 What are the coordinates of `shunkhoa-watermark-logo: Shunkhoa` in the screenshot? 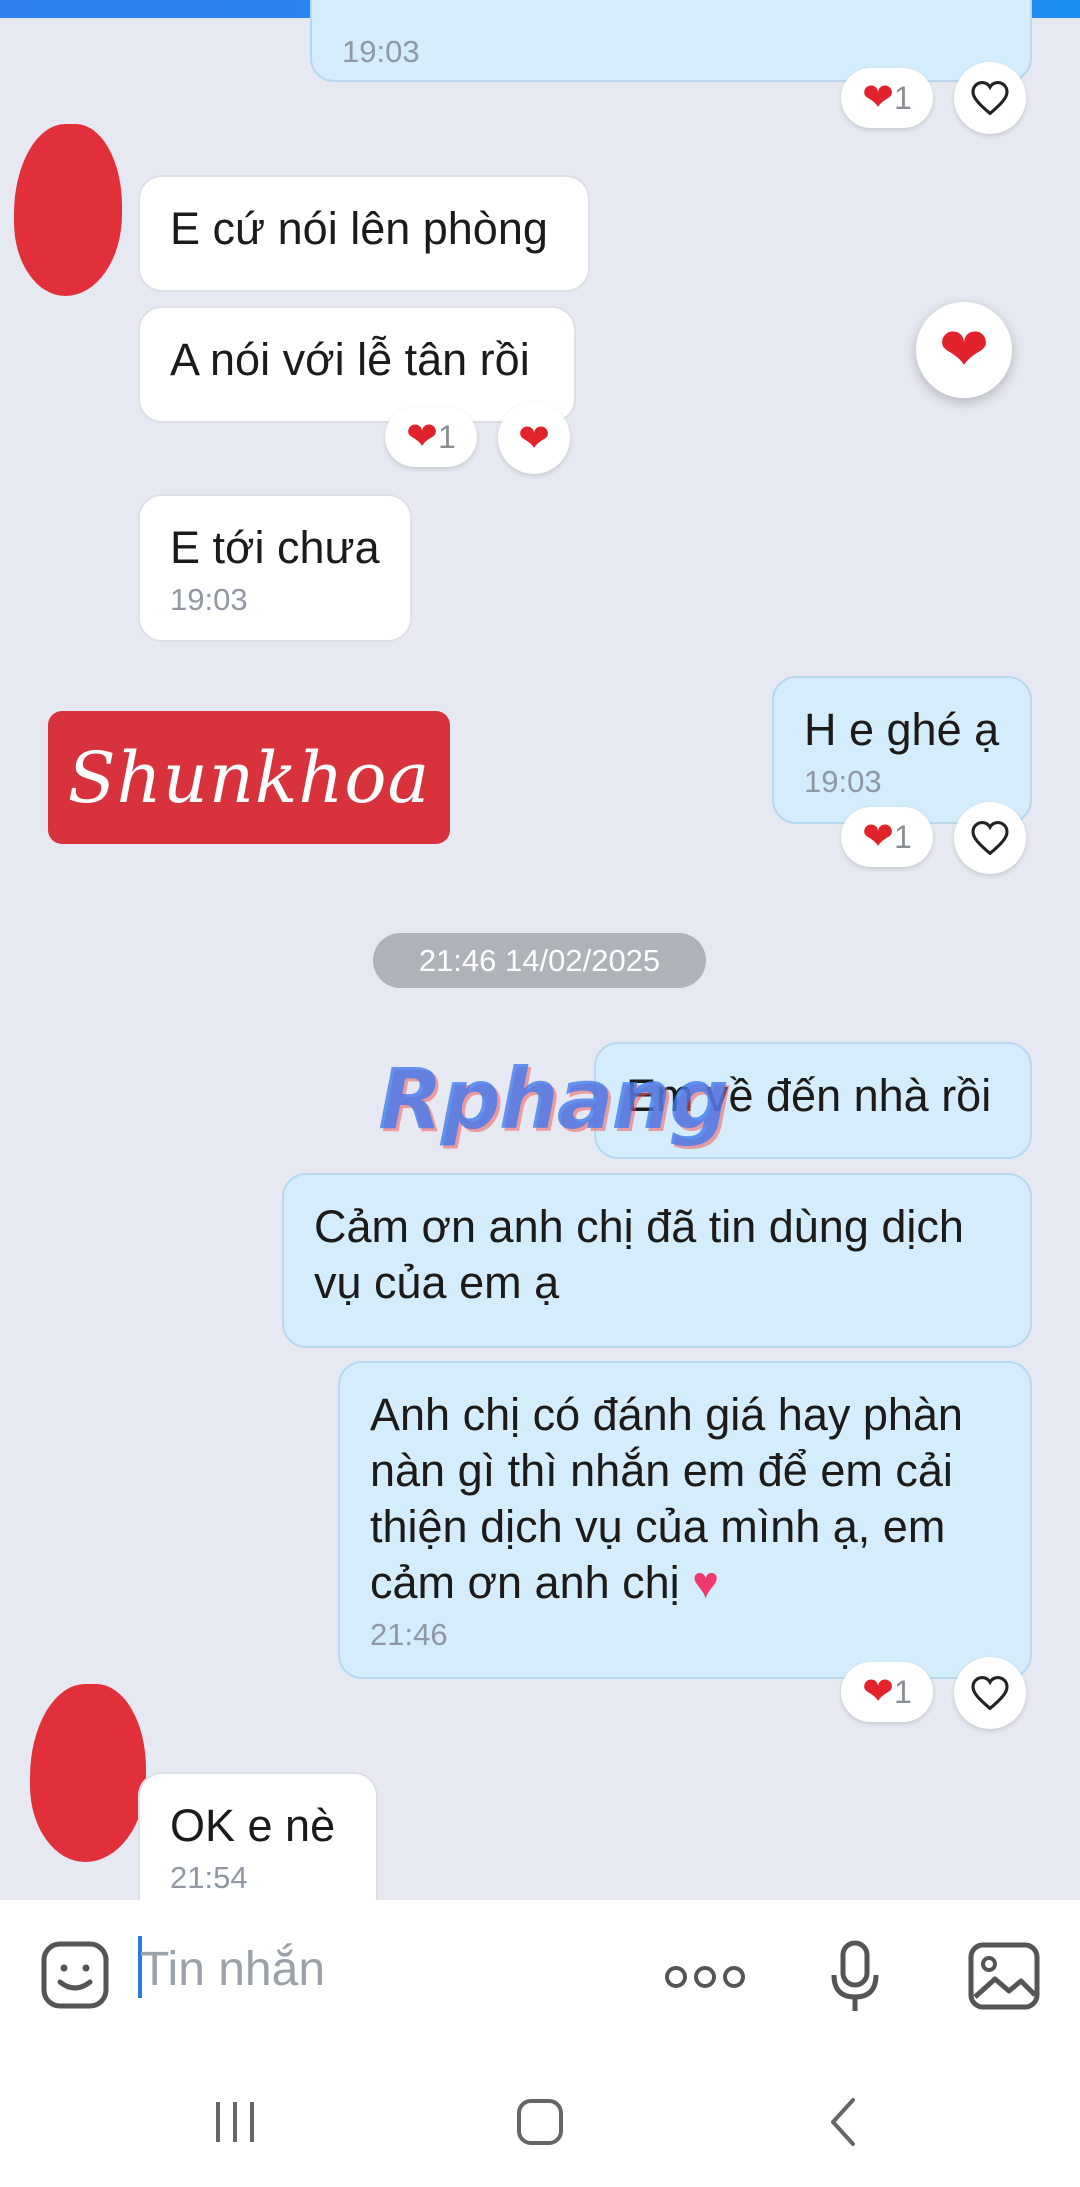 It's located at (249, 777).